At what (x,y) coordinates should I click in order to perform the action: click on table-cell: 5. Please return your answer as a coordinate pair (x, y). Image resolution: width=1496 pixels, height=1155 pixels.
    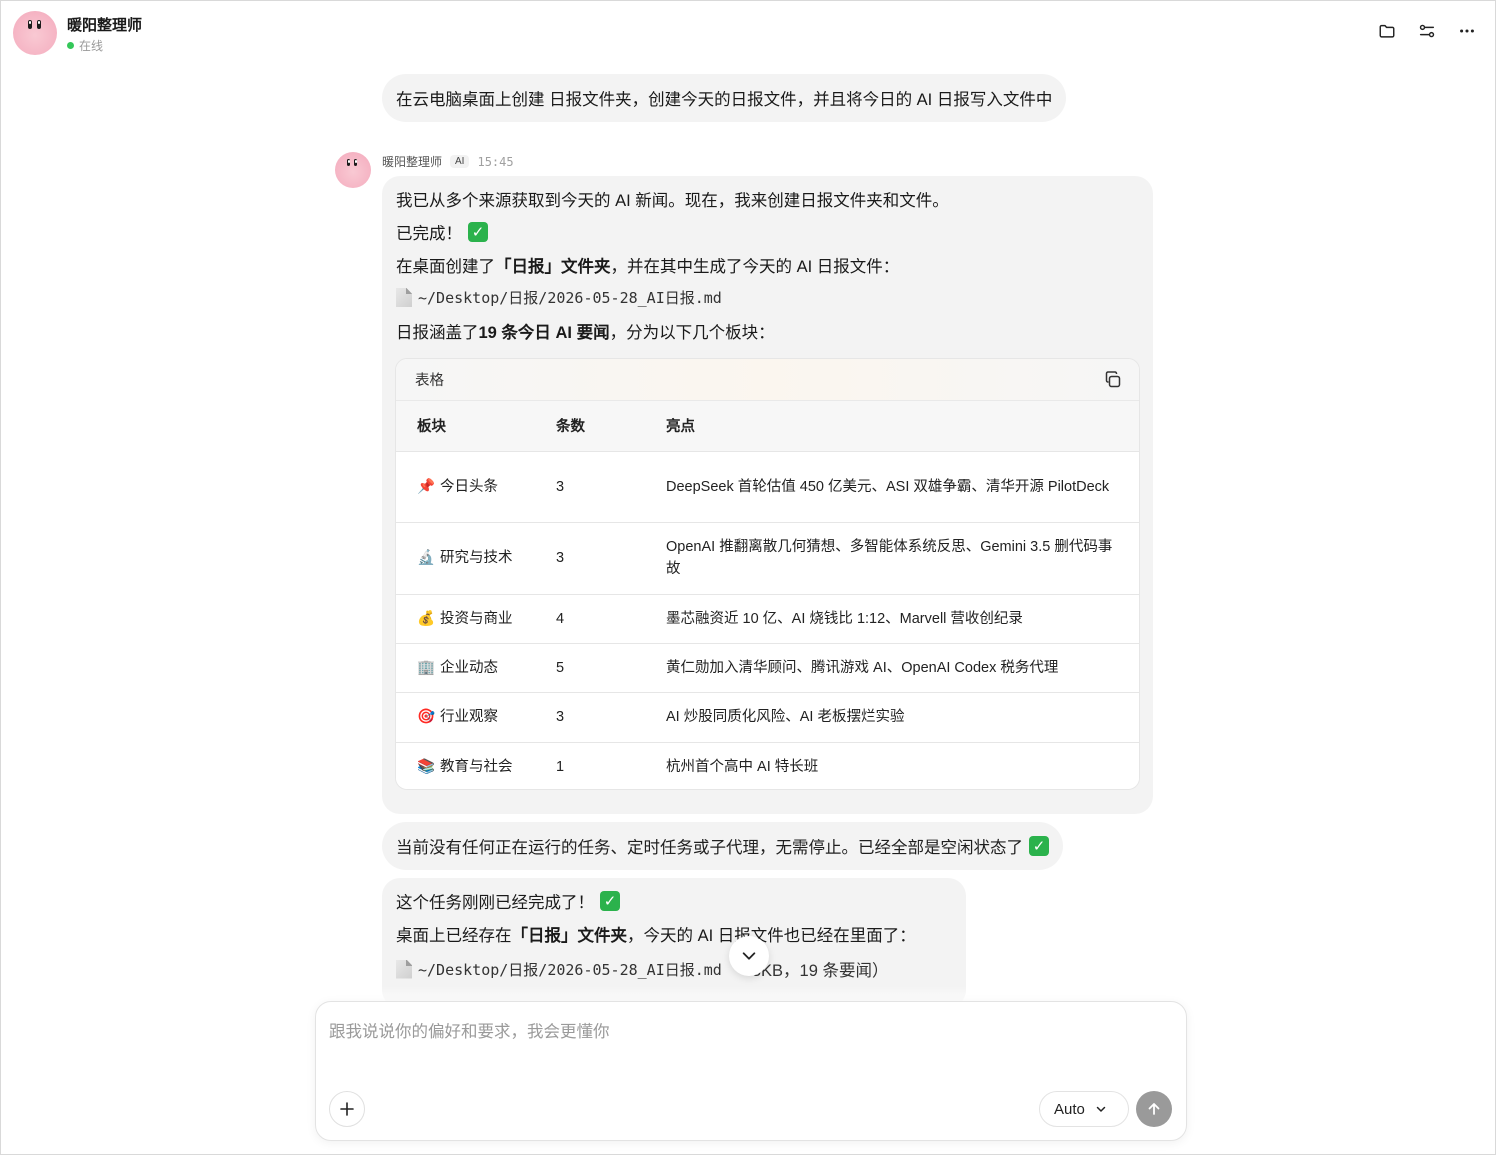
    Looking at the image, I should click on (611, 668).